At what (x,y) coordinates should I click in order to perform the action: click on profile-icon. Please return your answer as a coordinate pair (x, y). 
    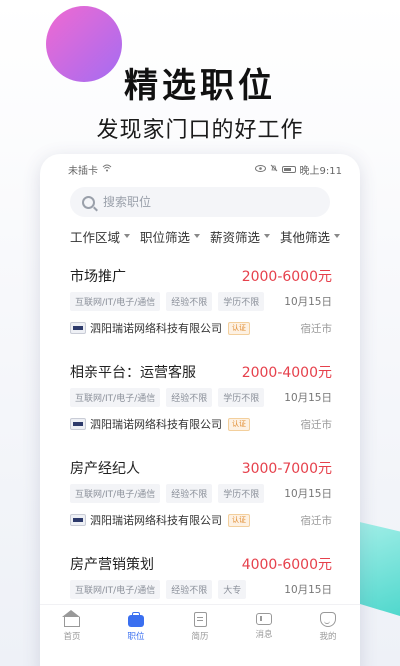
    Looking at the image, I should click on (328, 619).